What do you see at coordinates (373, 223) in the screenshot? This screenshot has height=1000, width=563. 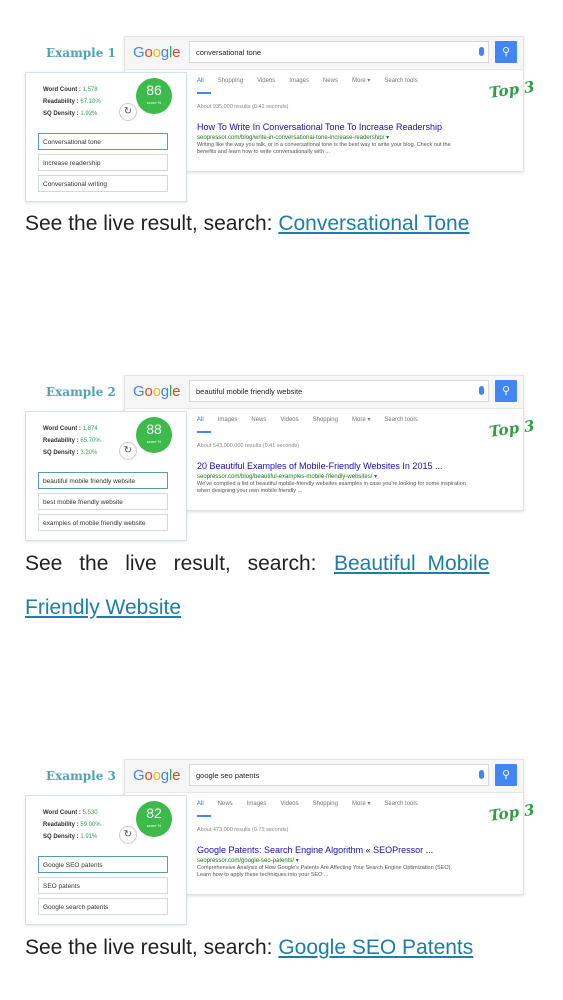 I see `live-result-link: Conversational Tone` at bounding box center [373, 223].